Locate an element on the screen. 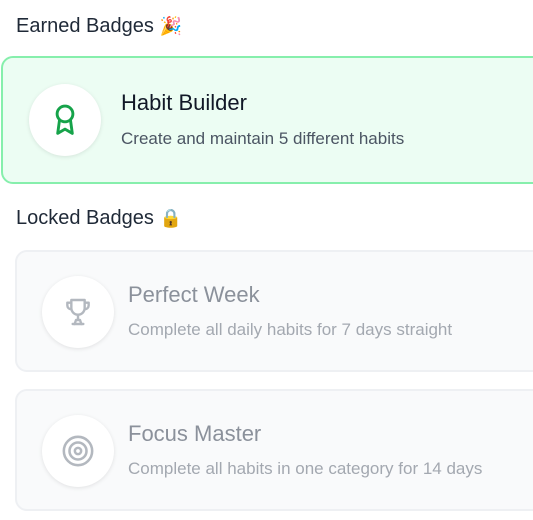 This screenshot has height=520, width=533. badge-title: Habit Builder is located at coordinates (184, 102).